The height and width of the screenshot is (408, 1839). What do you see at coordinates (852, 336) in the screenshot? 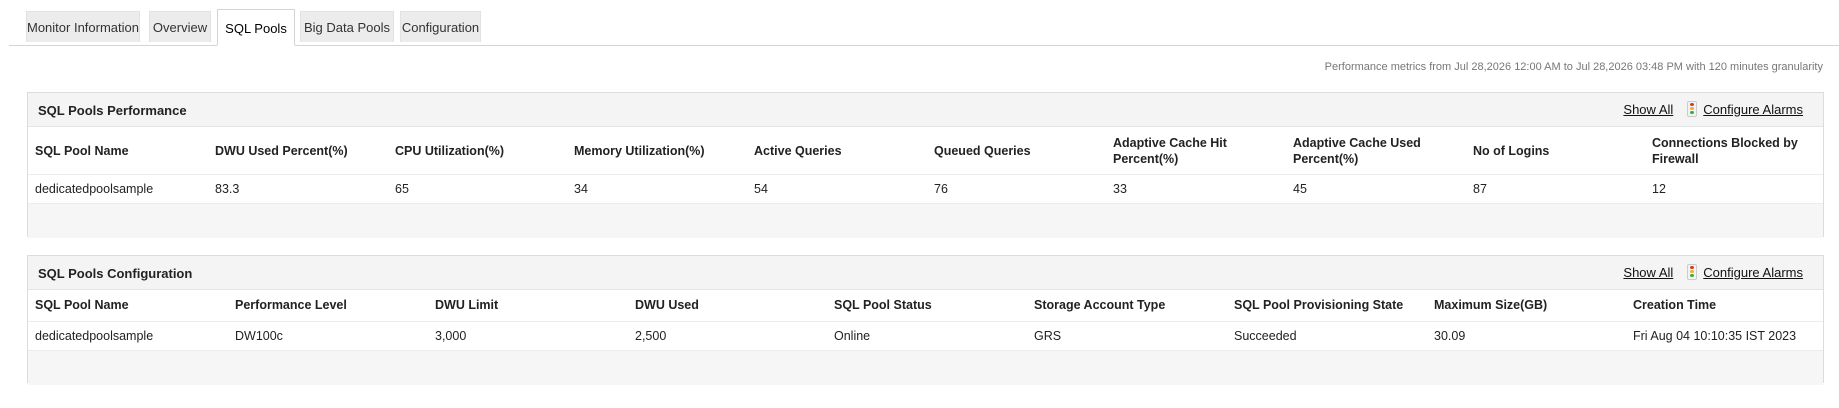
I see `table-cell: Online` at bounding box center [852, 336].